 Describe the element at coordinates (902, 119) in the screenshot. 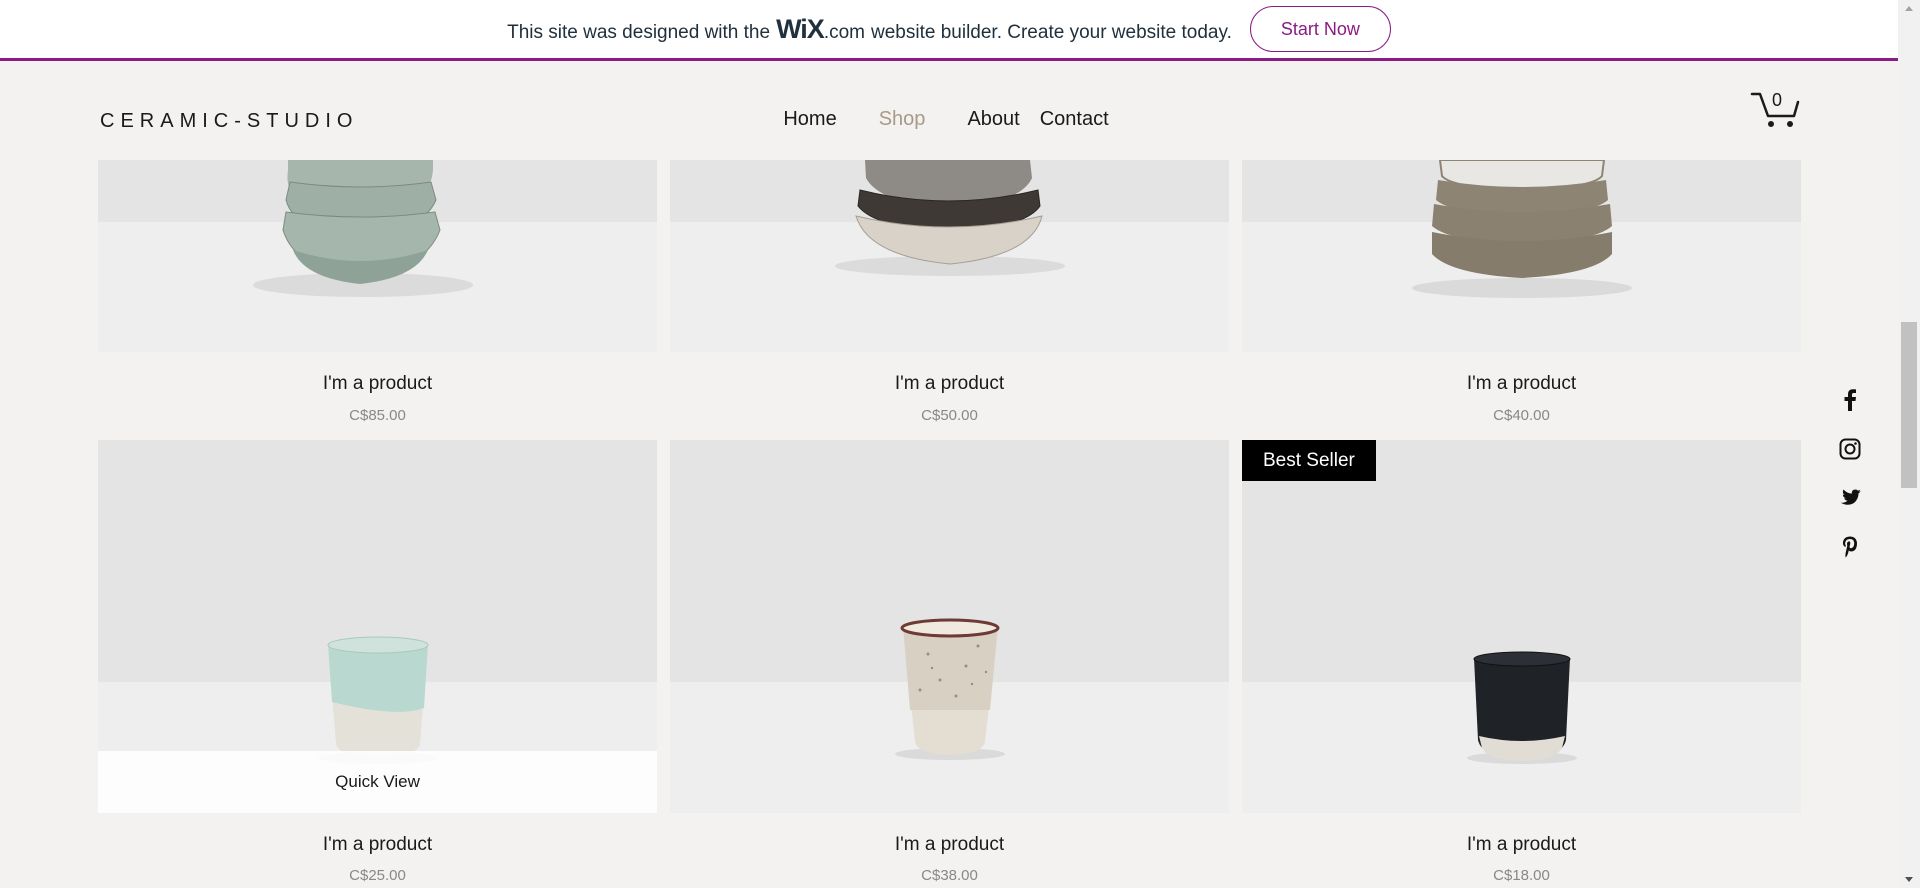

I see `nav-shop: Shop` at that location.